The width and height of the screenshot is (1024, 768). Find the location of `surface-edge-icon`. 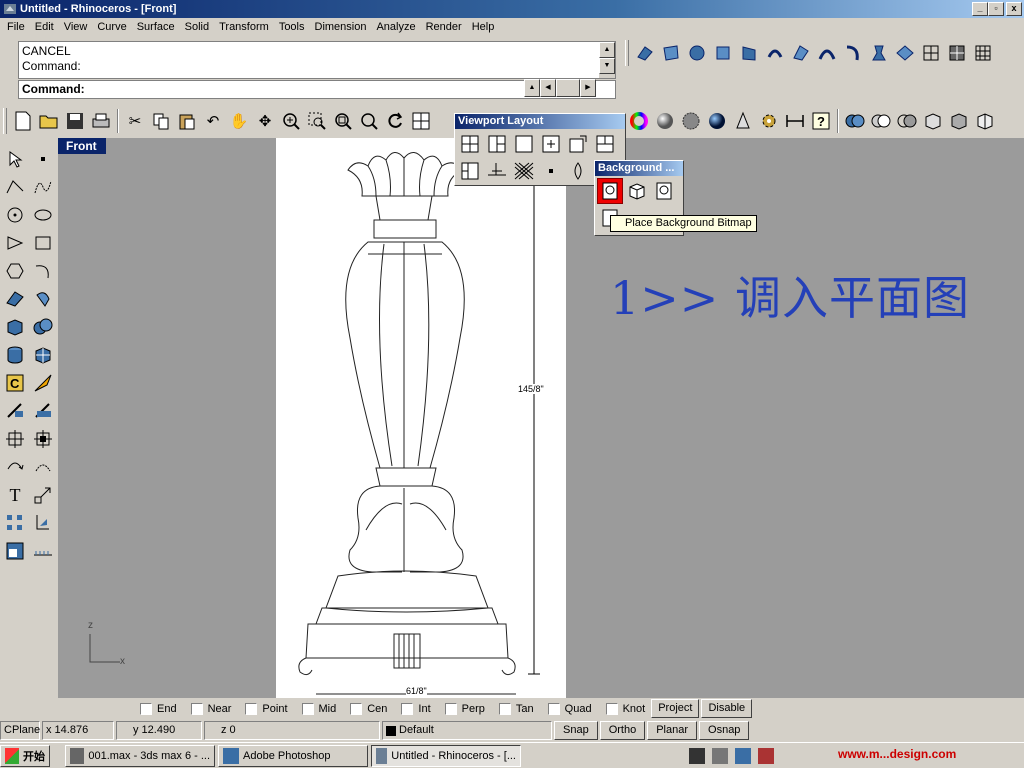

surface-edge-icon is located at coordinates (671, 53).